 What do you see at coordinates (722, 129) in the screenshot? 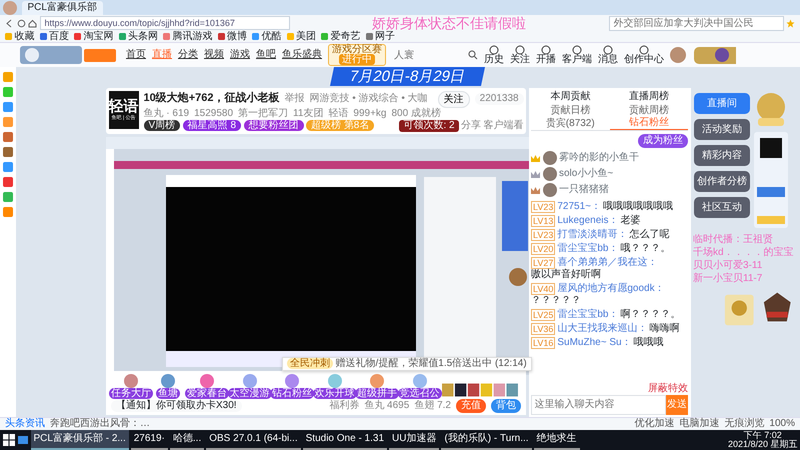
I see `side-button: 活动奖励` at bounding box center [722, 129].